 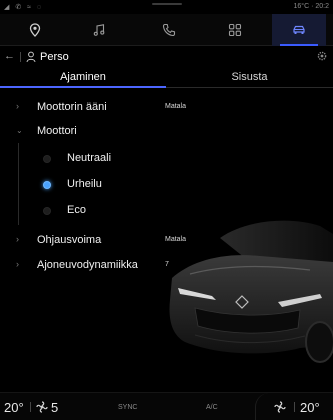 I want to click on location-pin-icon, so click(x=35, y=30).